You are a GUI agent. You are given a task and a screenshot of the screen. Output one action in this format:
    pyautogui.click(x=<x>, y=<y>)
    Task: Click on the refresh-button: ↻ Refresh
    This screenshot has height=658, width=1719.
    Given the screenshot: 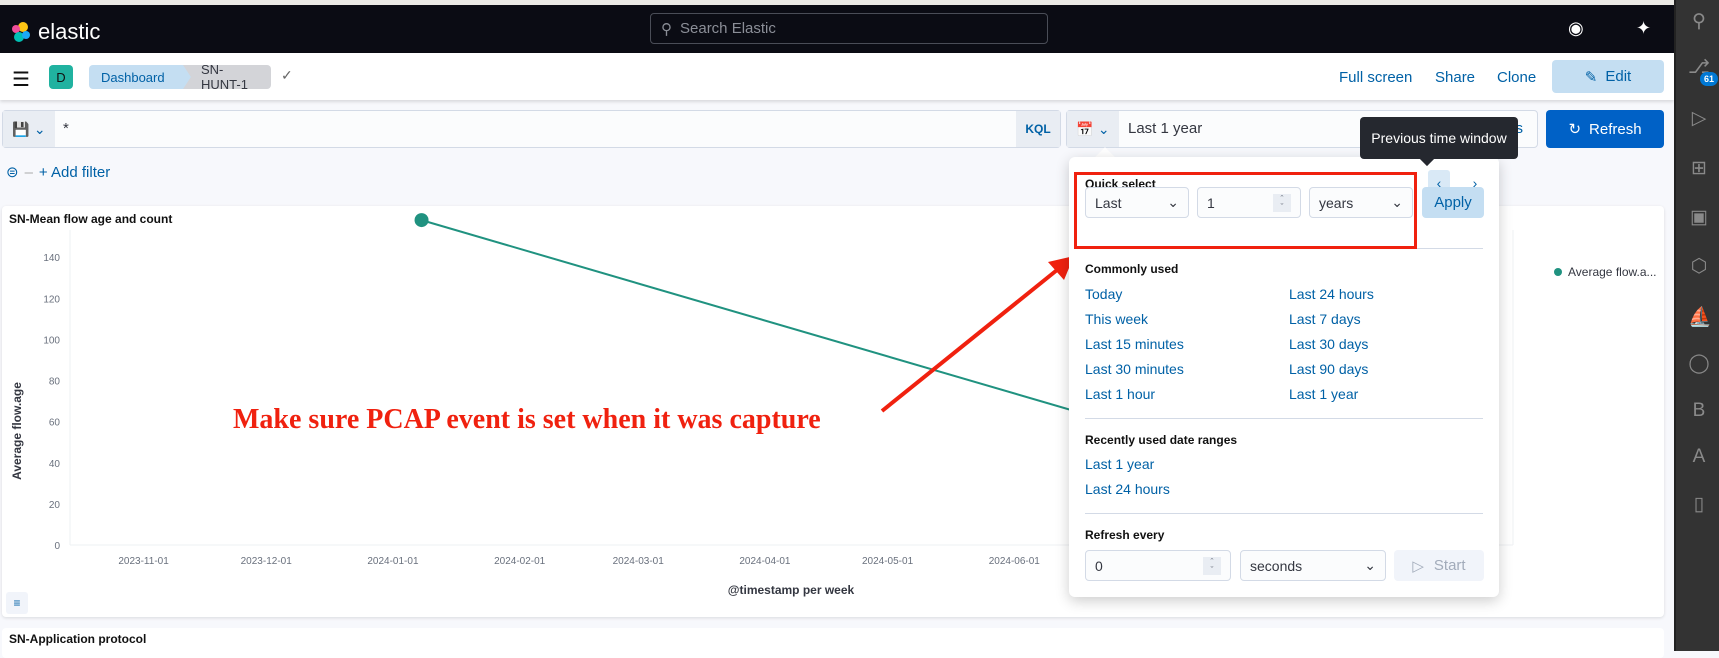 What is the action you would take?
    pyautogui.click(x=1605, y=129)
    